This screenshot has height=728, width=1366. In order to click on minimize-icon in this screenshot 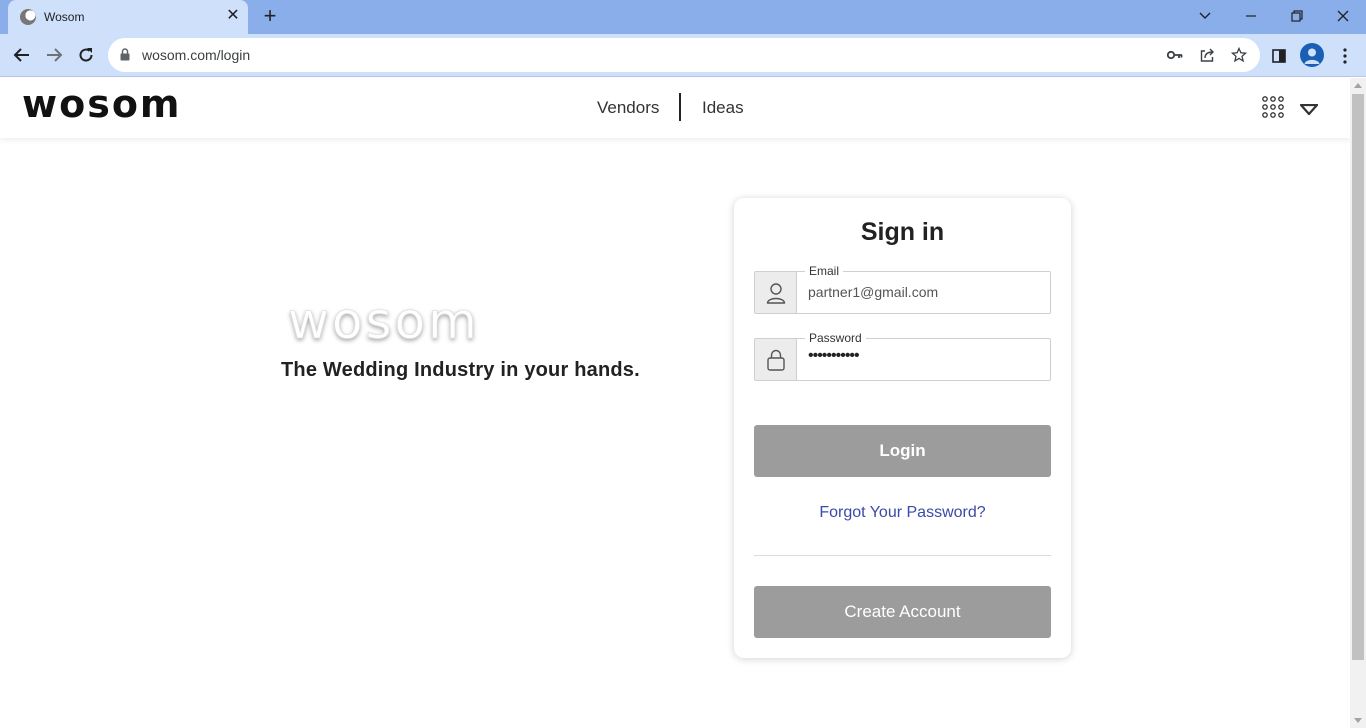, I will do `click(1251, 16)`.